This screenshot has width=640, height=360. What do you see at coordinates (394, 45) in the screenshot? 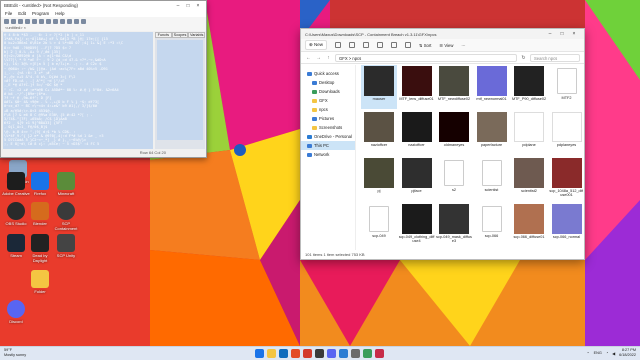
I see `share-icon` at bounding box center [394, 45].